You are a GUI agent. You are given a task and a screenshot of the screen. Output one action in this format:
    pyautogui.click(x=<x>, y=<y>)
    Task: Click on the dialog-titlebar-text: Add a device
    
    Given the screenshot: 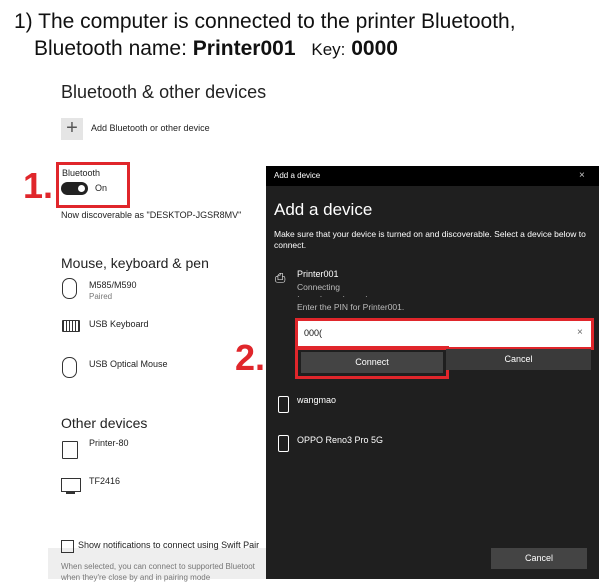 What is the action you would take?
    pyautogui.click(x=297, y=175)
    